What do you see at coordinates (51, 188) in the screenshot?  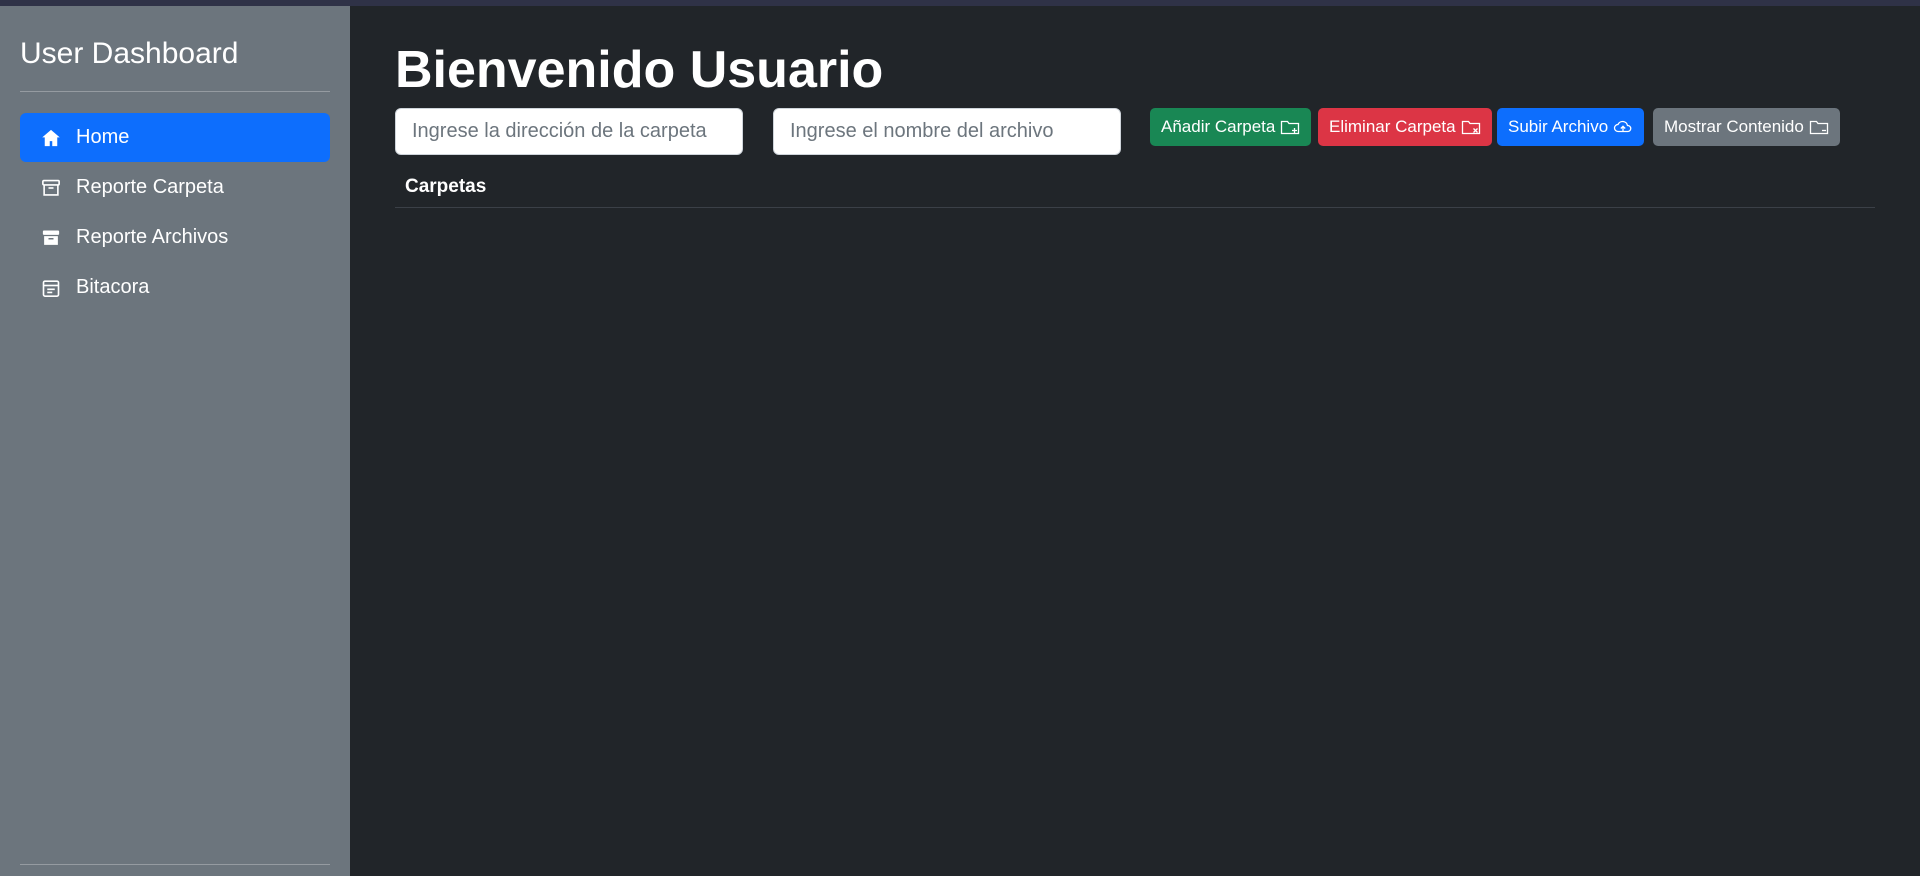 I see `archive-icon` at bounding box center [51, 188].